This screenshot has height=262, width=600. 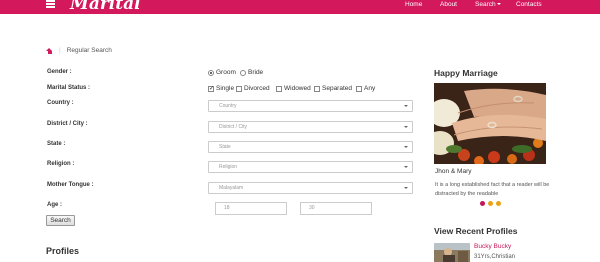 What do you see at coordinates (498, 4) in the screenshot?
I see `caret-down-icon` at bounding box center [498, 4].